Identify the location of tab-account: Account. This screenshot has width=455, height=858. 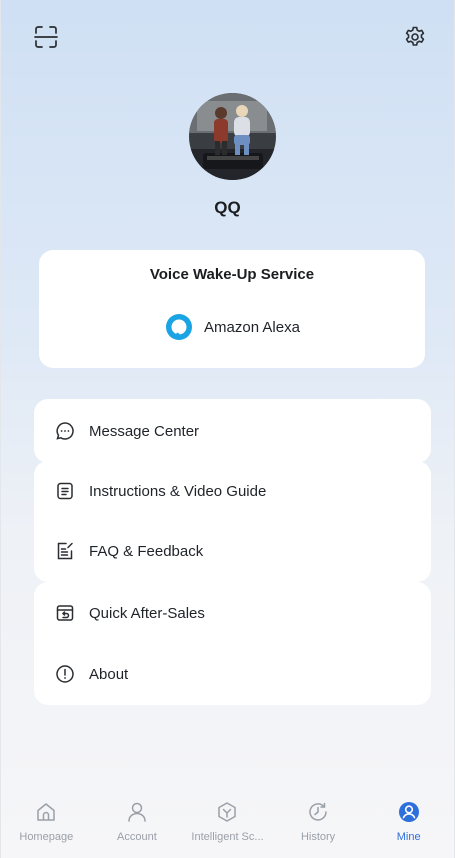
(137, 824).